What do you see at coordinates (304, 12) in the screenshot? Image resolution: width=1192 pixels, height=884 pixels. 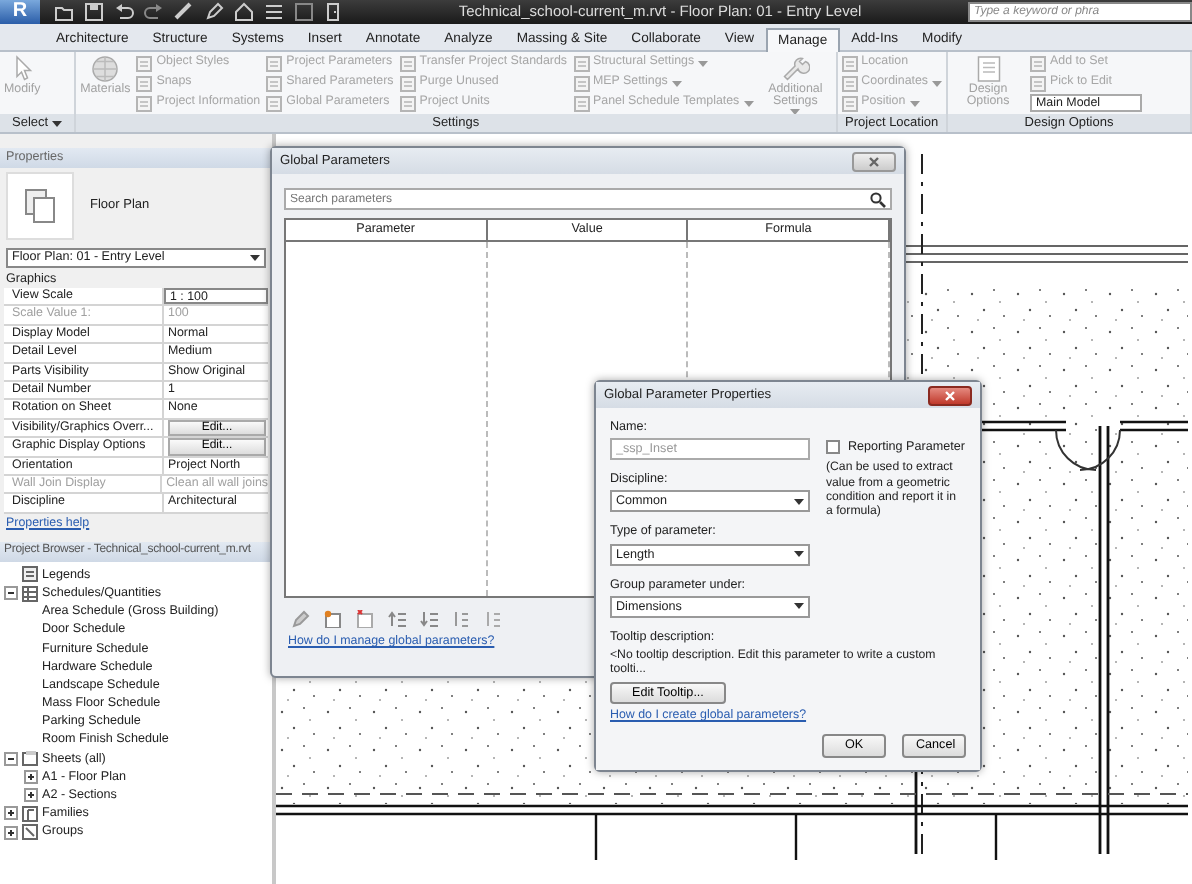 I see `window-icon` at bounding box center [304, 12].